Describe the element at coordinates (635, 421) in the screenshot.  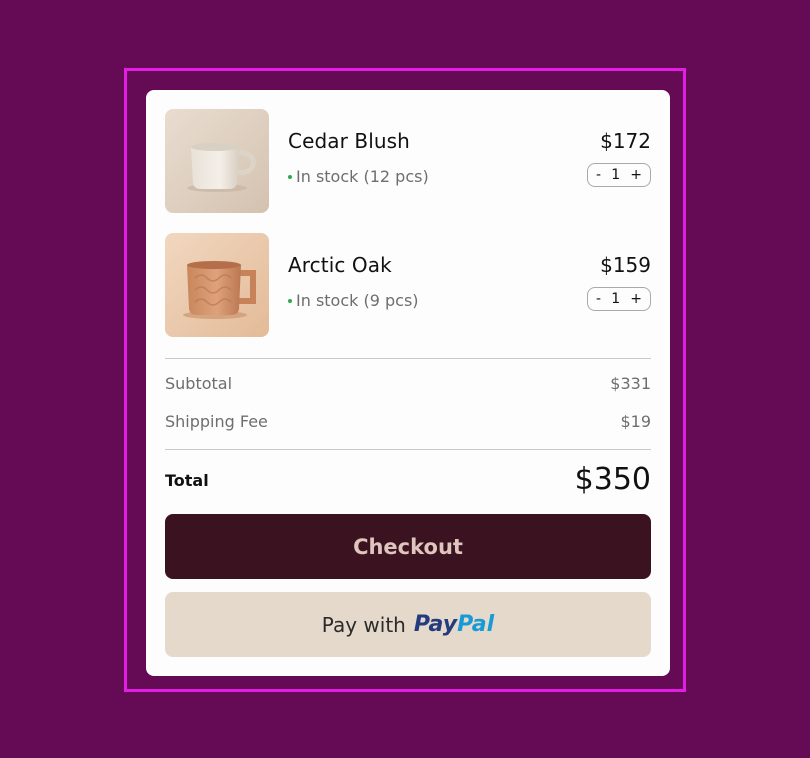
I see `shipping-value: $19` at that location.